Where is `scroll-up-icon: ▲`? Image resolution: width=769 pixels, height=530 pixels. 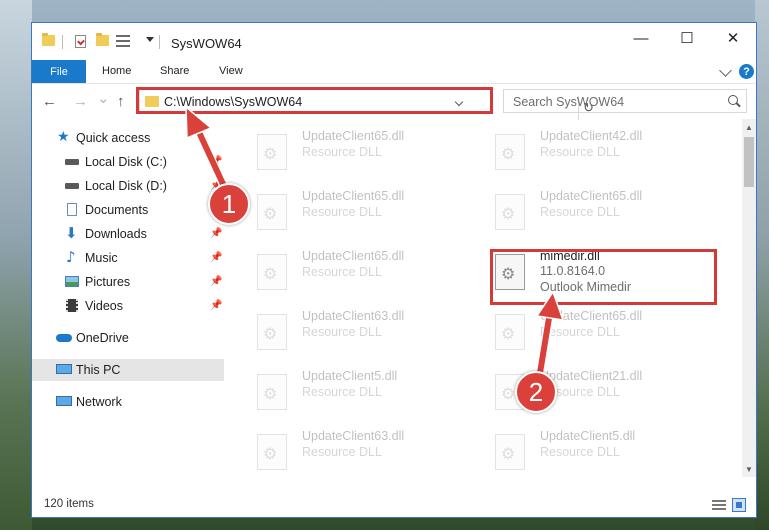 scroll-up-icon: ▲ is located at coordinates (749, 127).